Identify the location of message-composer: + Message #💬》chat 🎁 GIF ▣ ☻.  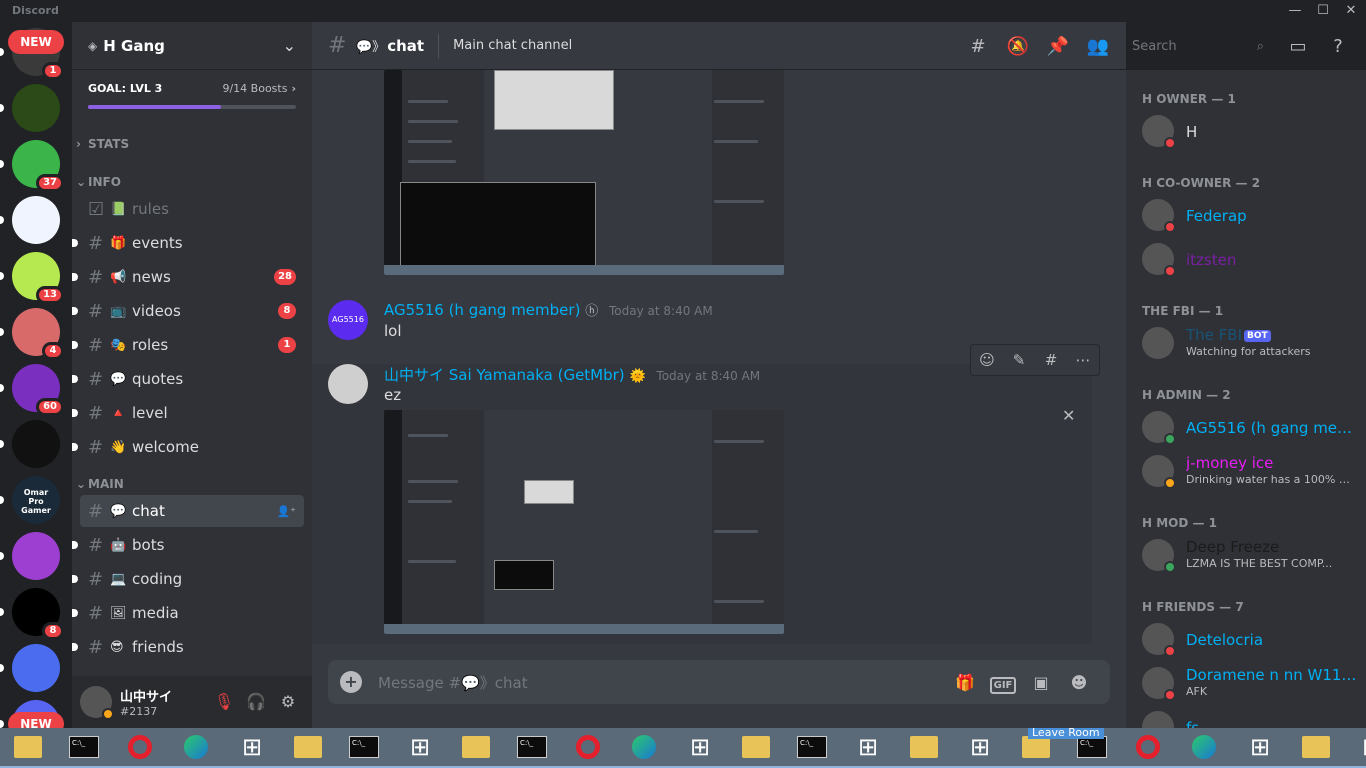
(719, 682).